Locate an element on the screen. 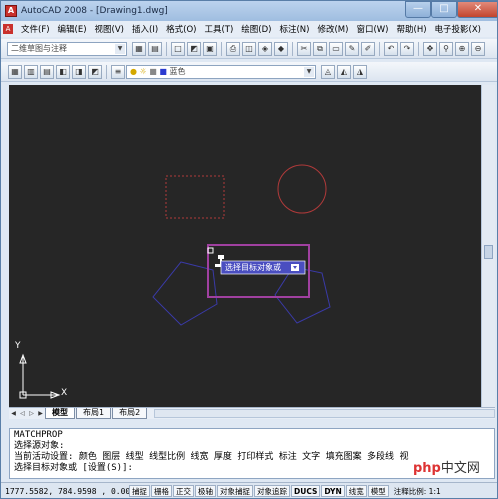 This screenshot has height=499, width=498. menu-draw: 绘图(D) is located at coordinates (256, 29).